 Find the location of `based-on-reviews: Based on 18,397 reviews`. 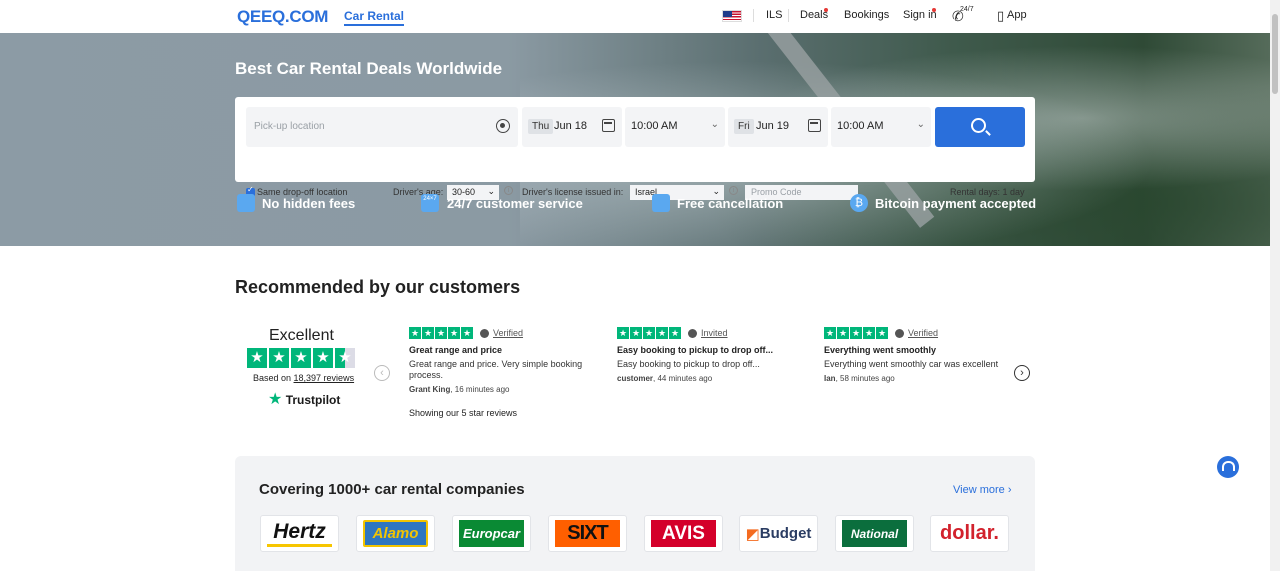

based-on-reviews: Based on 18,397 reviews is located at coordinates (303, 378).